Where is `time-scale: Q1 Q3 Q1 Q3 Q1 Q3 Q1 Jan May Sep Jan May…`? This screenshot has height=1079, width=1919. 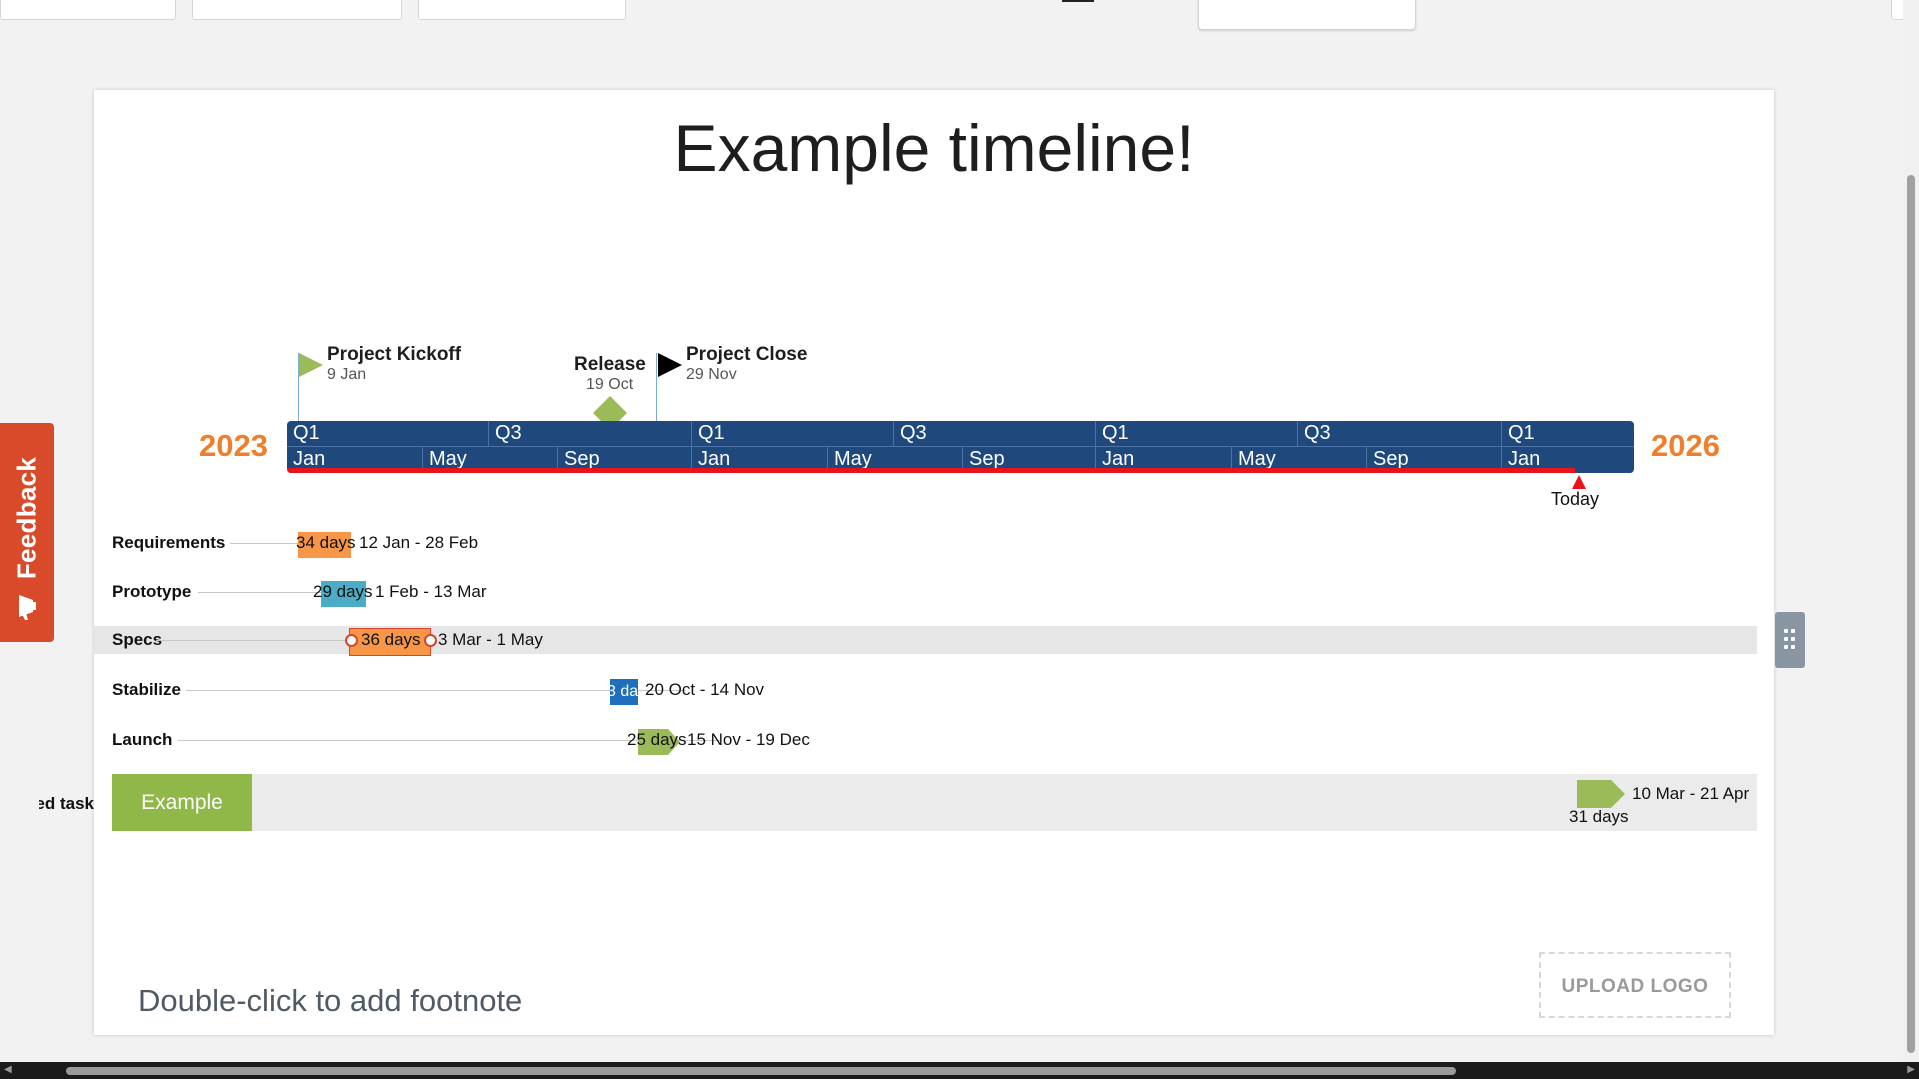
time-scale: Q1 Q3 Q1 Q3 Q1 Q3 Q1 Jan May Sep Jan May… is located at coordinates (960, 447).